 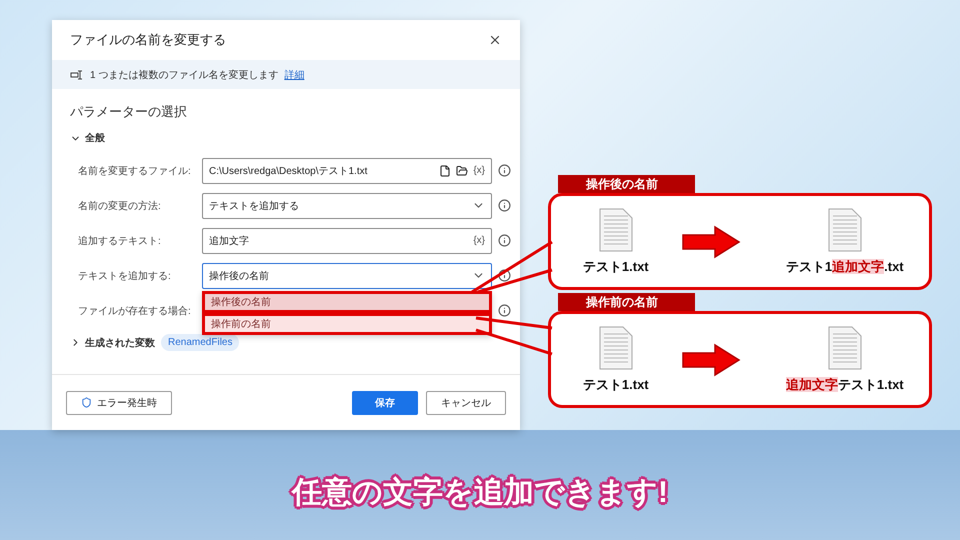 What do you see at coordinates (184, 75) in the screenshot?
I see `info-text: 1 つまたは複数のファイル名を変更します` at bounding box center [184, 75].